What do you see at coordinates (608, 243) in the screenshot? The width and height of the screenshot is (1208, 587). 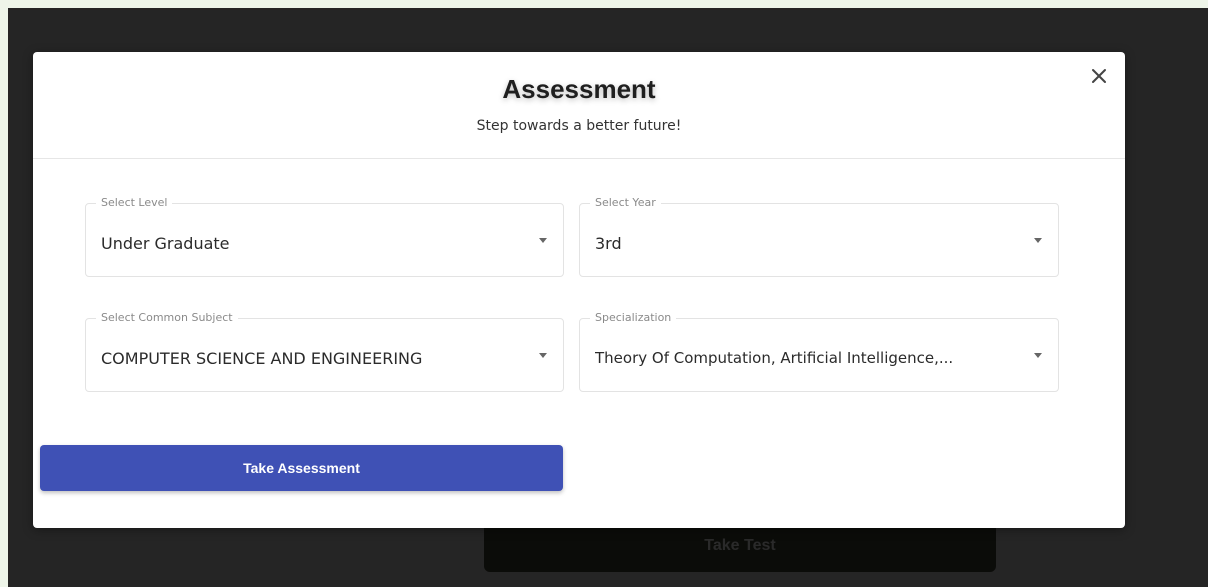 I see `select-year-value: 3rd` at bounding box center [608, 243].